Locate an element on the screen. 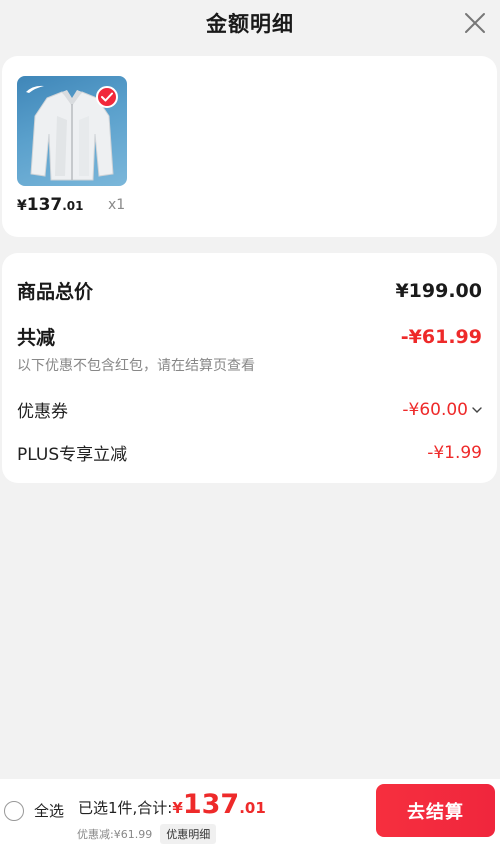 The width and height of the screenshot is (500, 849). header: 金额明细 is located at coordinates (250, 23).